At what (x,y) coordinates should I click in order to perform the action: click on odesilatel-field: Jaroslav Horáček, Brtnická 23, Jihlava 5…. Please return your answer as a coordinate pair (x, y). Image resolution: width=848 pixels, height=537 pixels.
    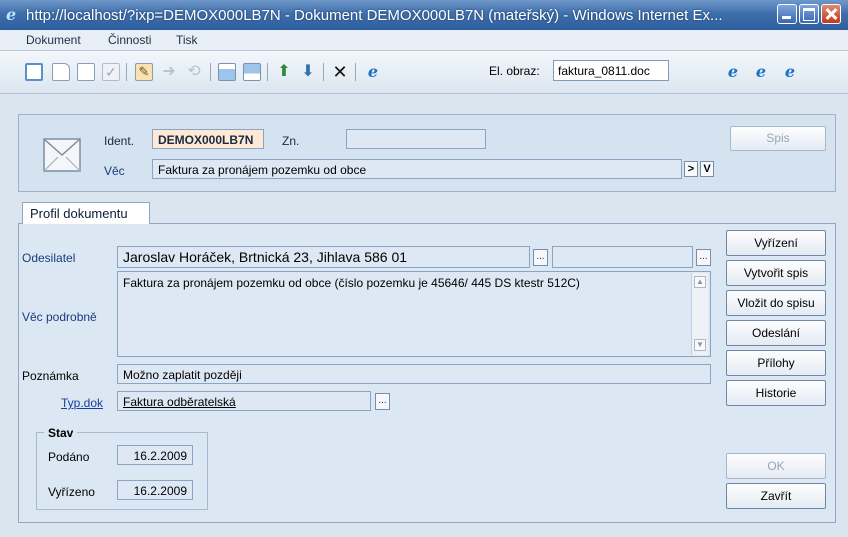
    Looking at the image, I should click on (323, 257).